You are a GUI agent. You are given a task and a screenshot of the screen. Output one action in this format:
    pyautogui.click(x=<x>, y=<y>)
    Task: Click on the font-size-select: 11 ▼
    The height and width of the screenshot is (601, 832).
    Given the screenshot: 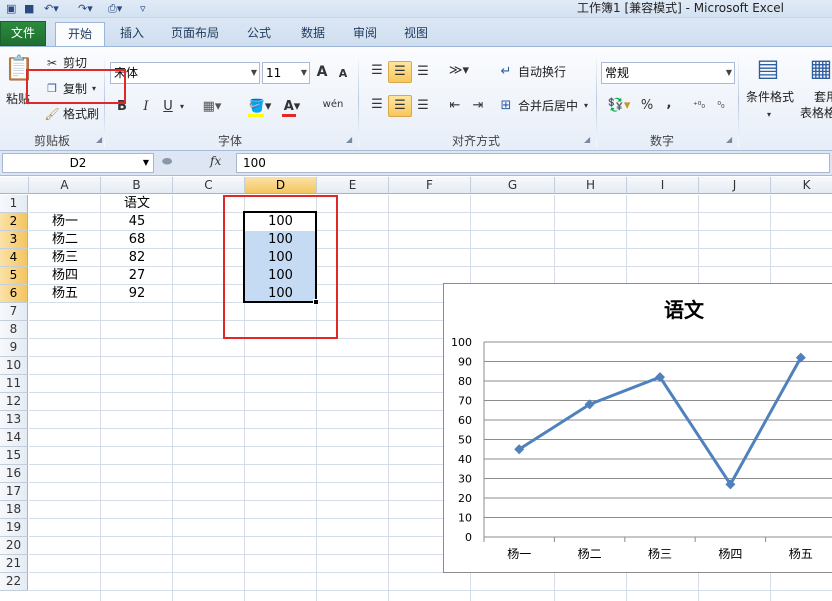 What is the action you would take?
    pyautogui.click(x=286, y=73)
    